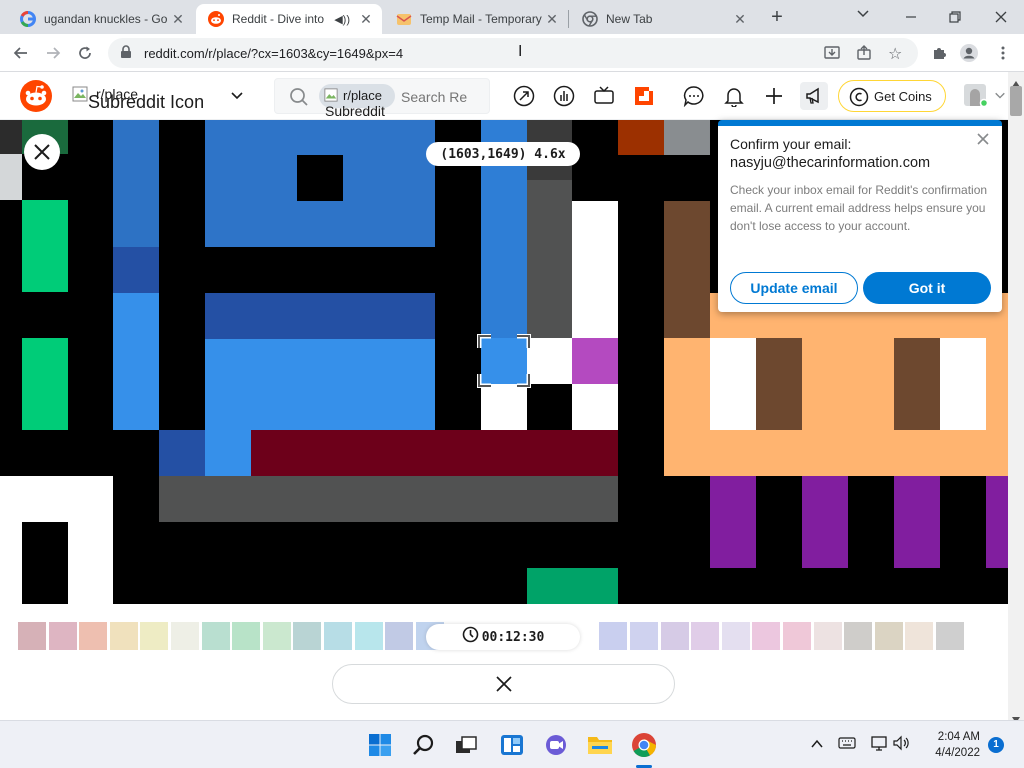 This screenshot has height=768, width=1024. Describe the element at coordinates (564, 96) in the screenshot. I see `coins-chart-icon` at that location.